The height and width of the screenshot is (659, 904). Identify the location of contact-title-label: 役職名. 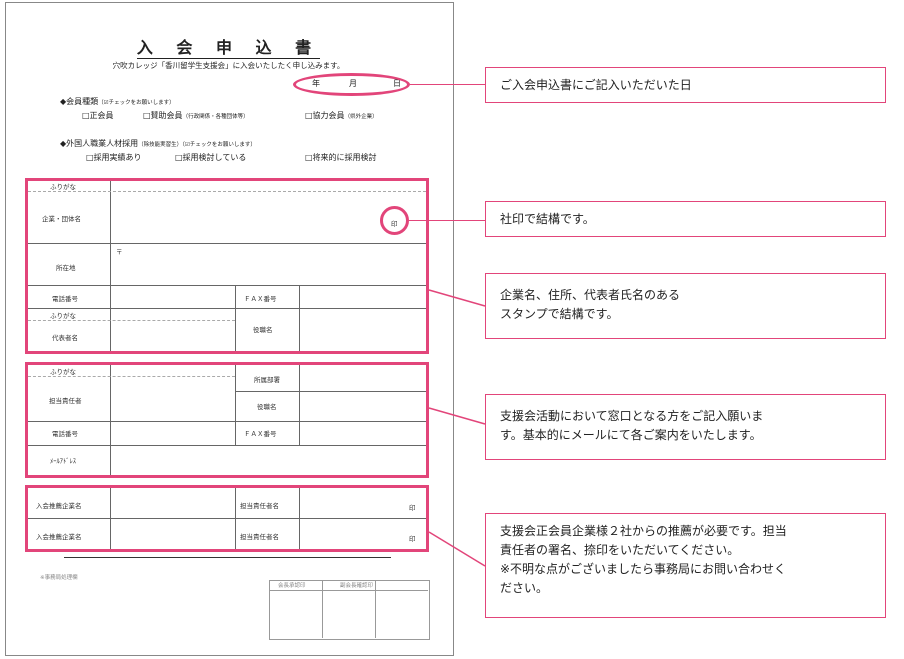
(267, 407).